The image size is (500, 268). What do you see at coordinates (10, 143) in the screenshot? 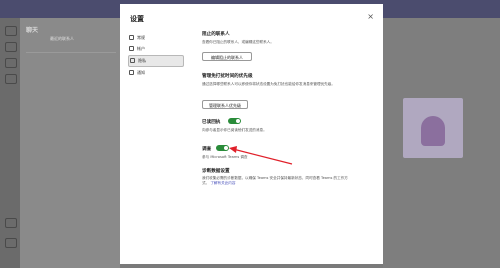
I see `app-rail` at bounding box center [10, 143].